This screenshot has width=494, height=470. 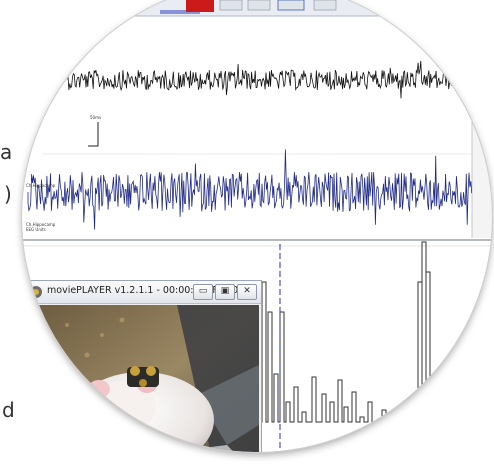 What do you see at coordinates (8, 194) in the screenshot?
I see `cropped-text-paren: )` at bounding box center [8, 194].